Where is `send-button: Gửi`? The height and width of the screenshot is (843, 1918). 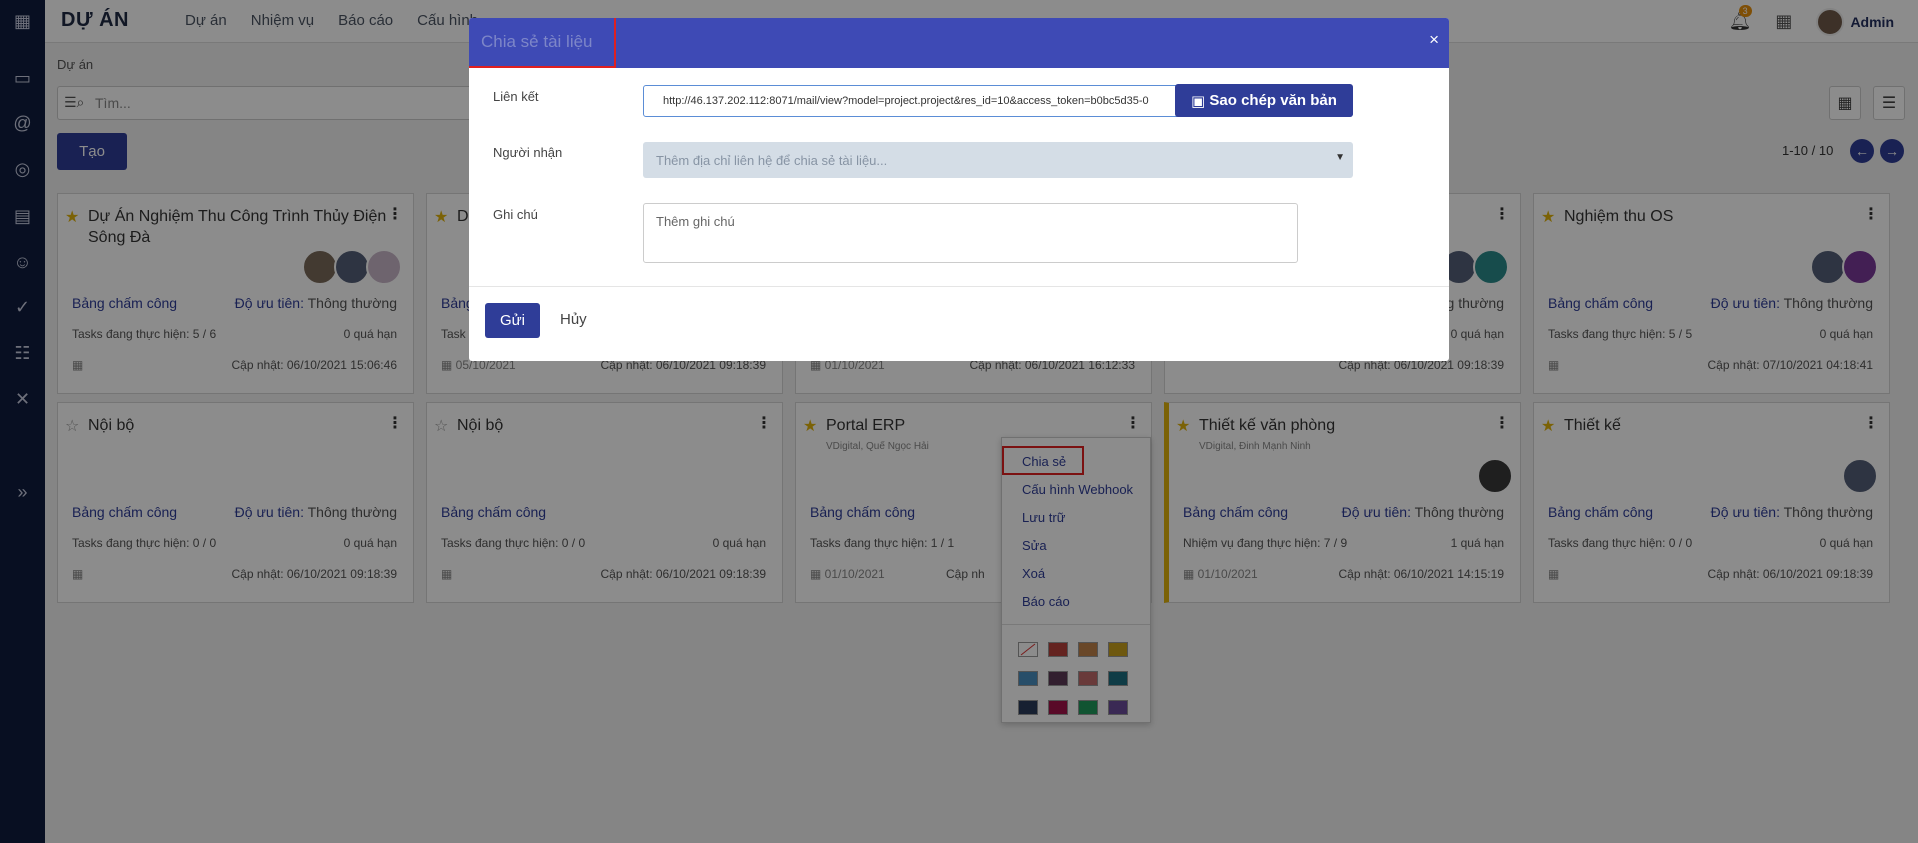
send-button: Gửi is located at coordinates (512, 320).